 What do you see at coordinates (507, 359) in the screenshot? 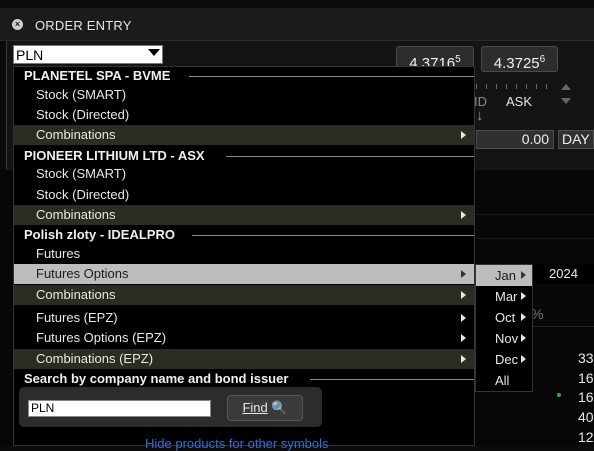
I see `submenu-item-label: Dec` at bounding box center [507, 359].